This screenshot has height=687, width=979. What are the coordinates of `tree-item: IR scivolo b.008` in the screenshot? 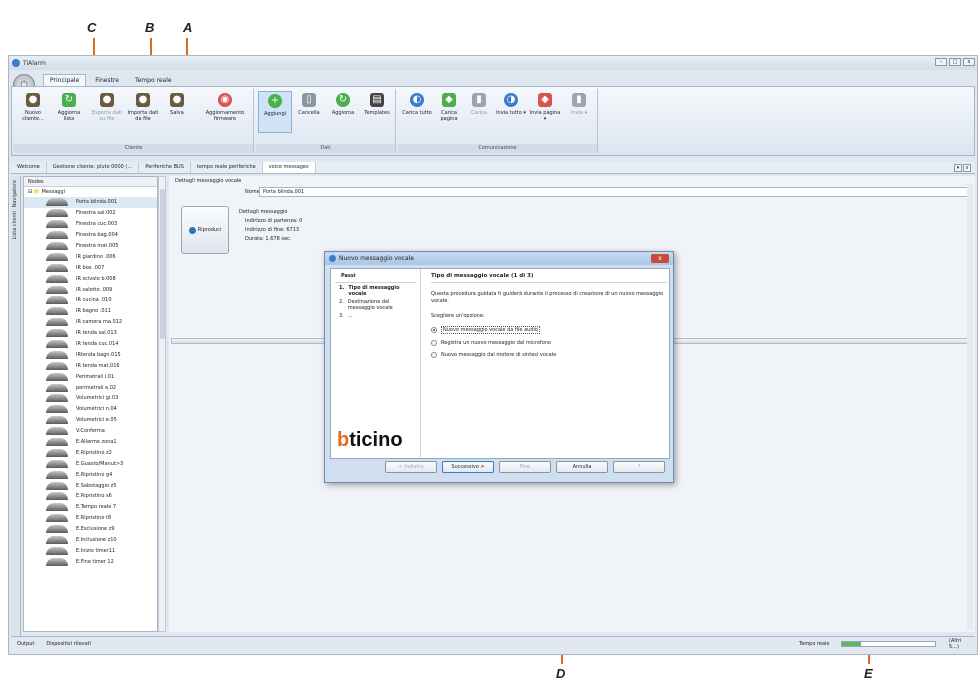 It's located at (90, 278).